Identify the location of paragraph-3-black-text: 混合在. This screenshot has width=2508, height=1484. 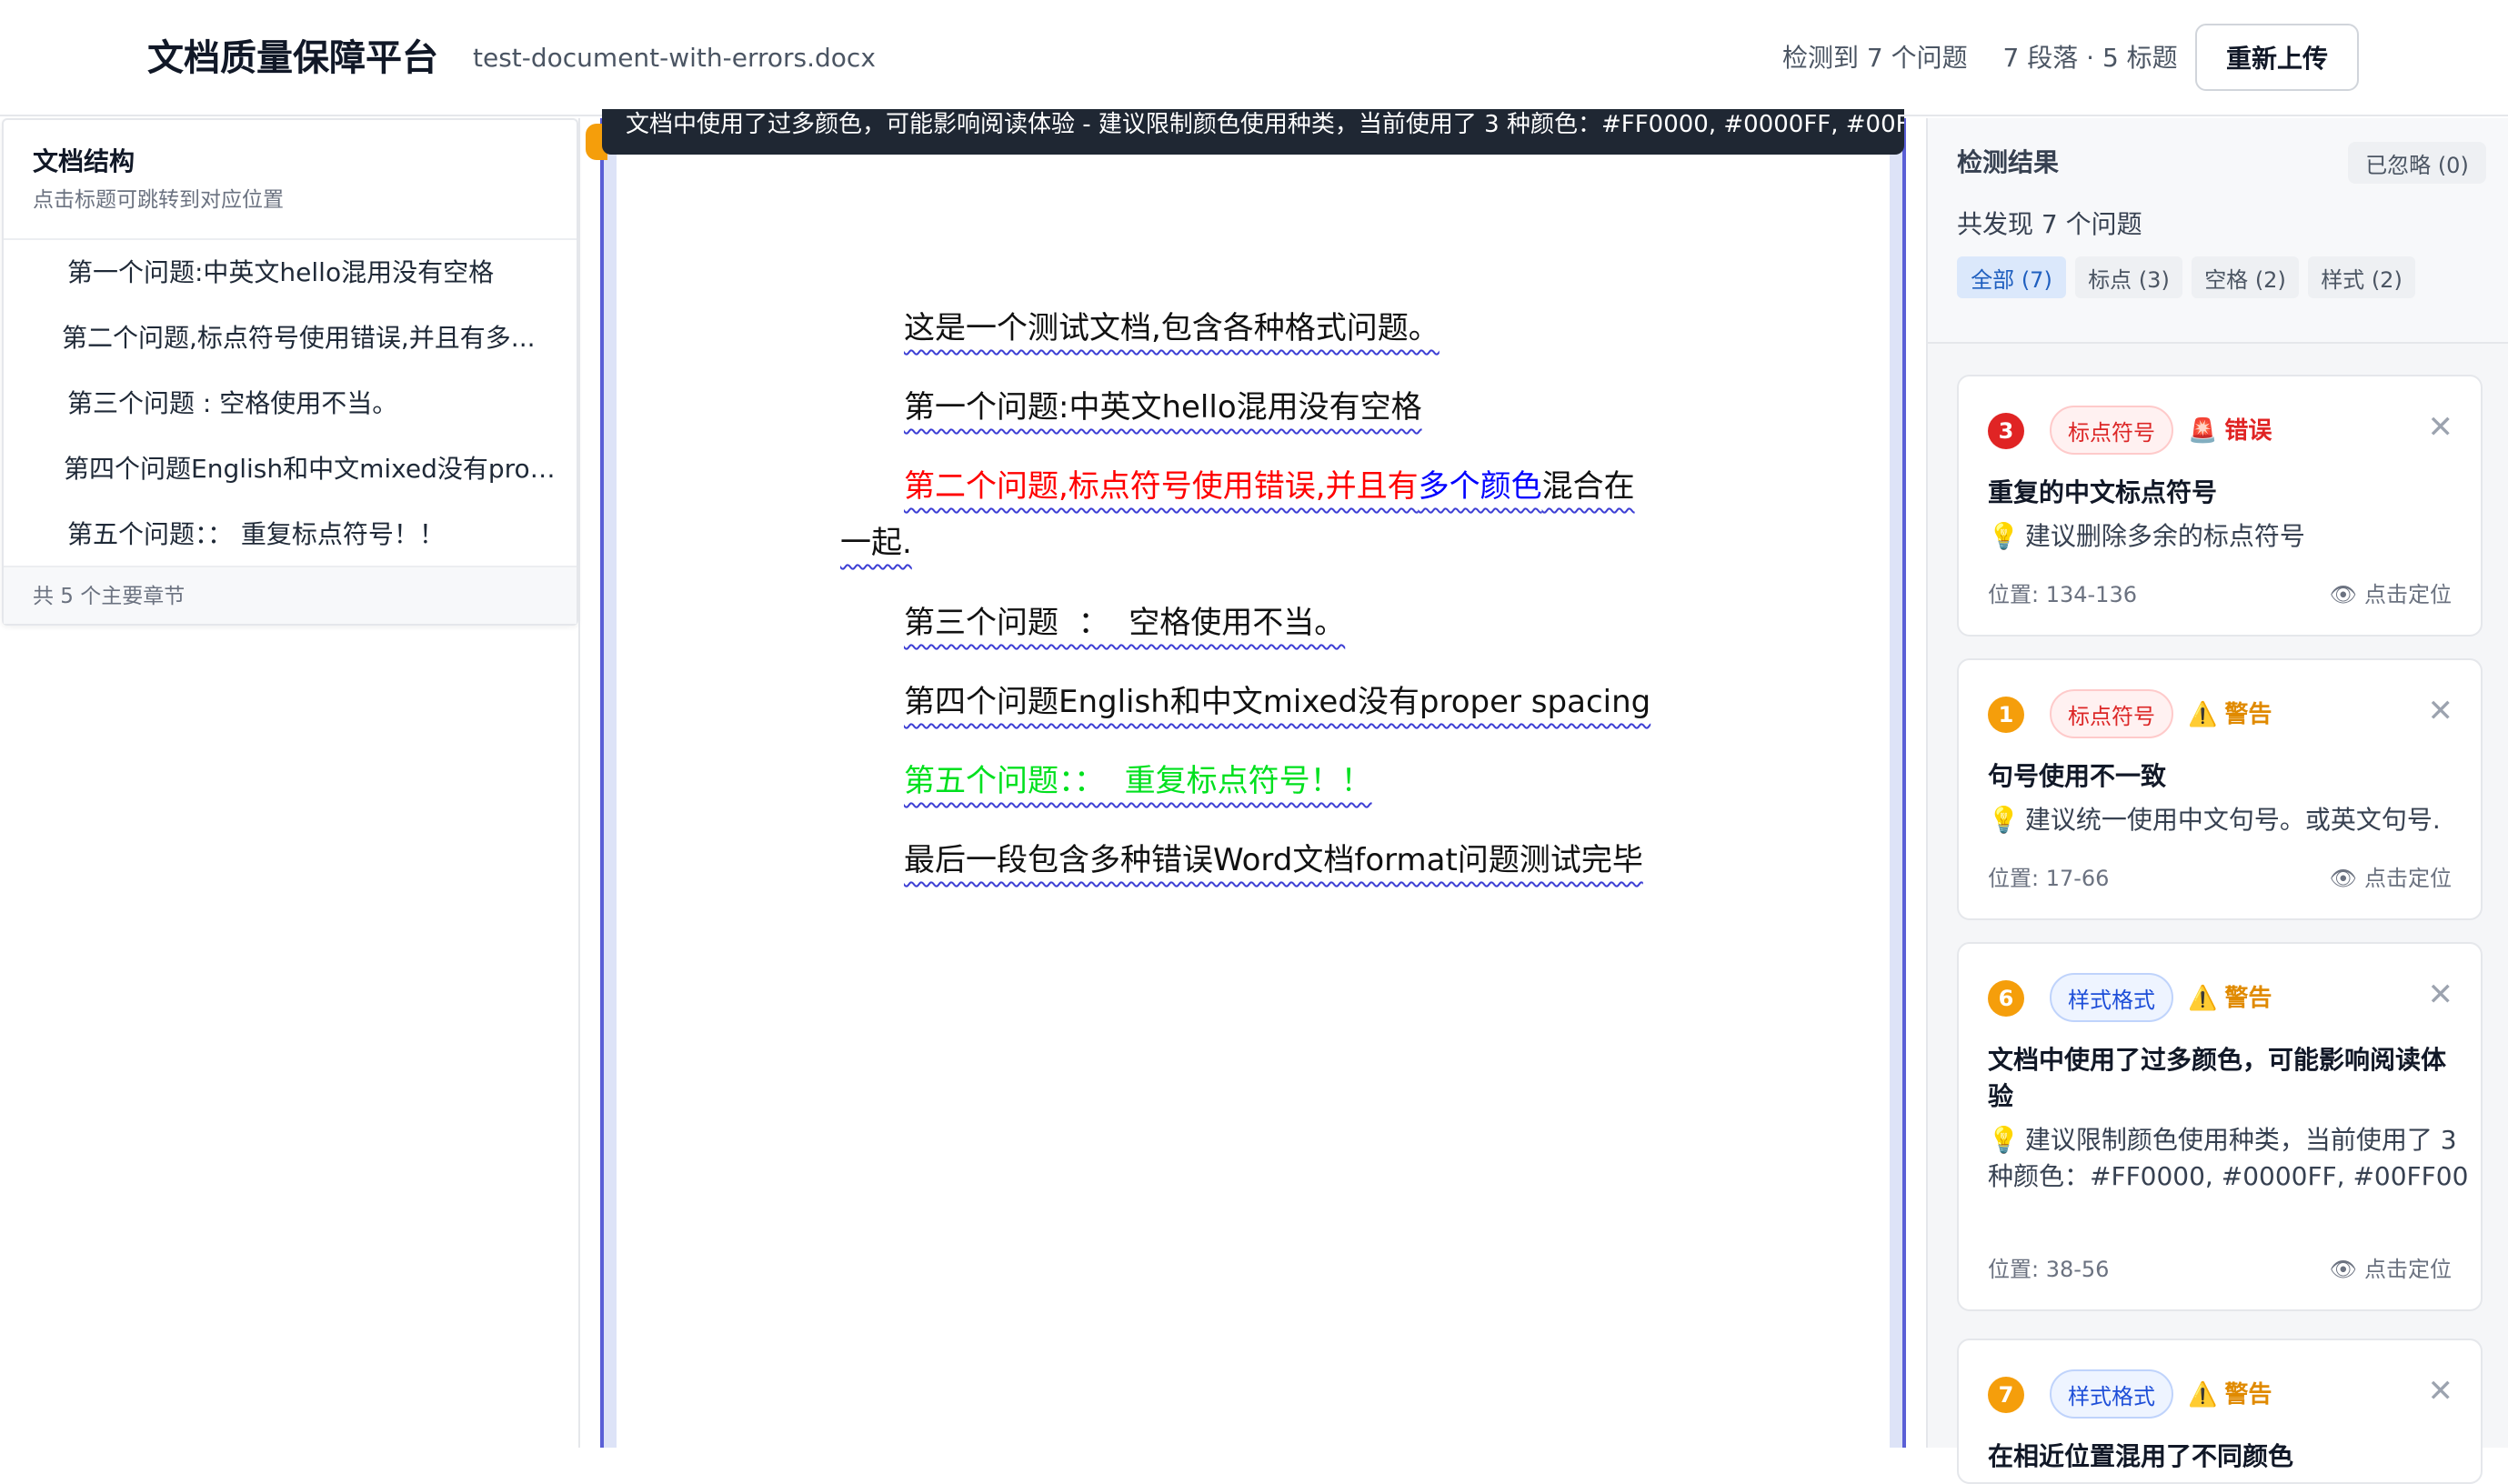
(1588, 486).